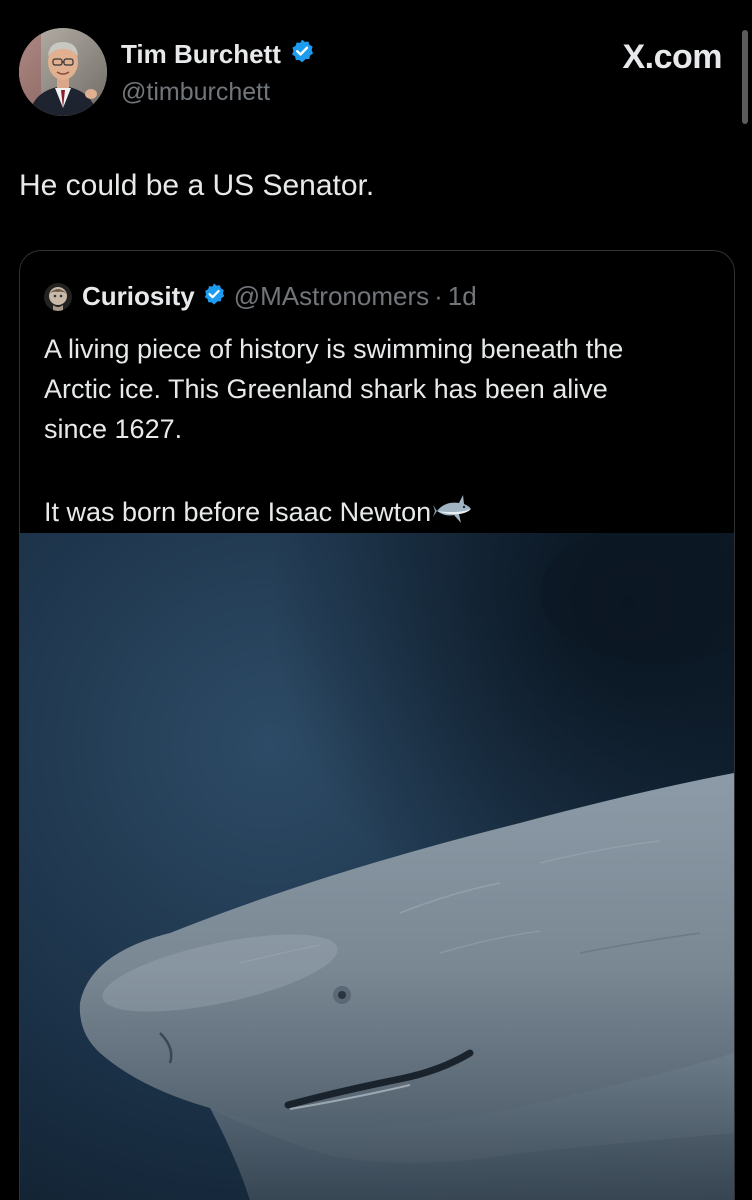  I want to click on tweet-text: He could be a US Senator., so click(197, 185).